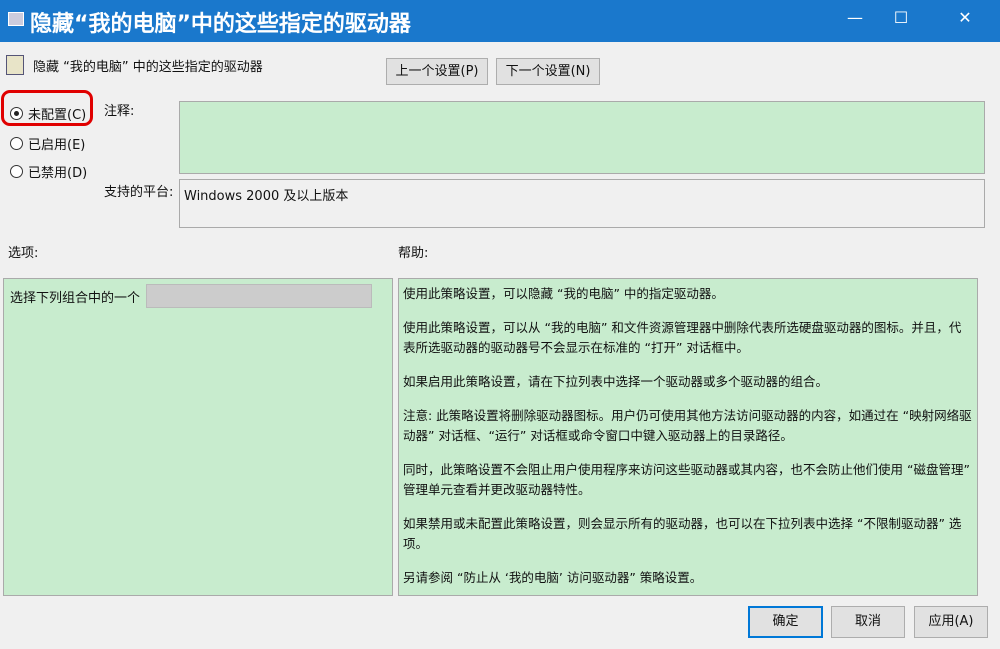  What do you see at coordinates (582, 137) in the screenshot?
I see `comment-input` at bounding box center [582, 137].